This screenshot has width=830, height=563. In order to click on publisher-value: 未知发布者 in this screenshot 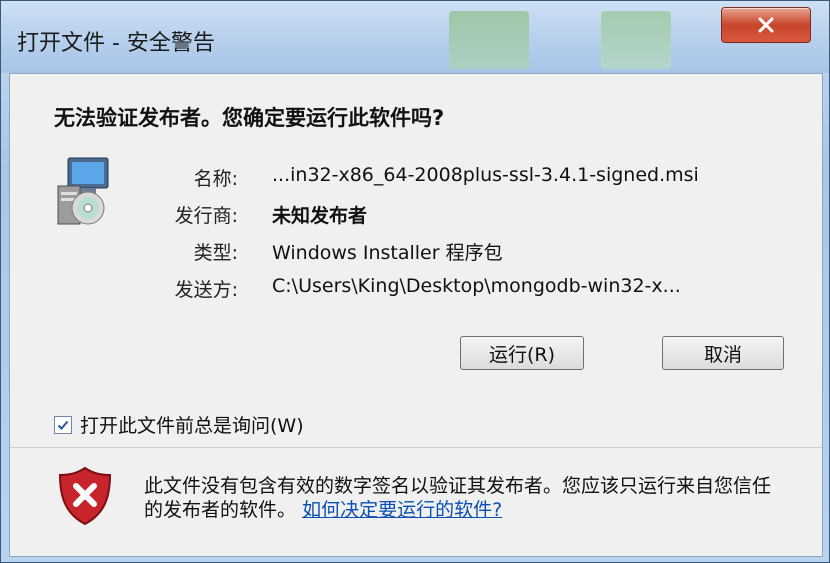, I will do `click(320, 216)`.